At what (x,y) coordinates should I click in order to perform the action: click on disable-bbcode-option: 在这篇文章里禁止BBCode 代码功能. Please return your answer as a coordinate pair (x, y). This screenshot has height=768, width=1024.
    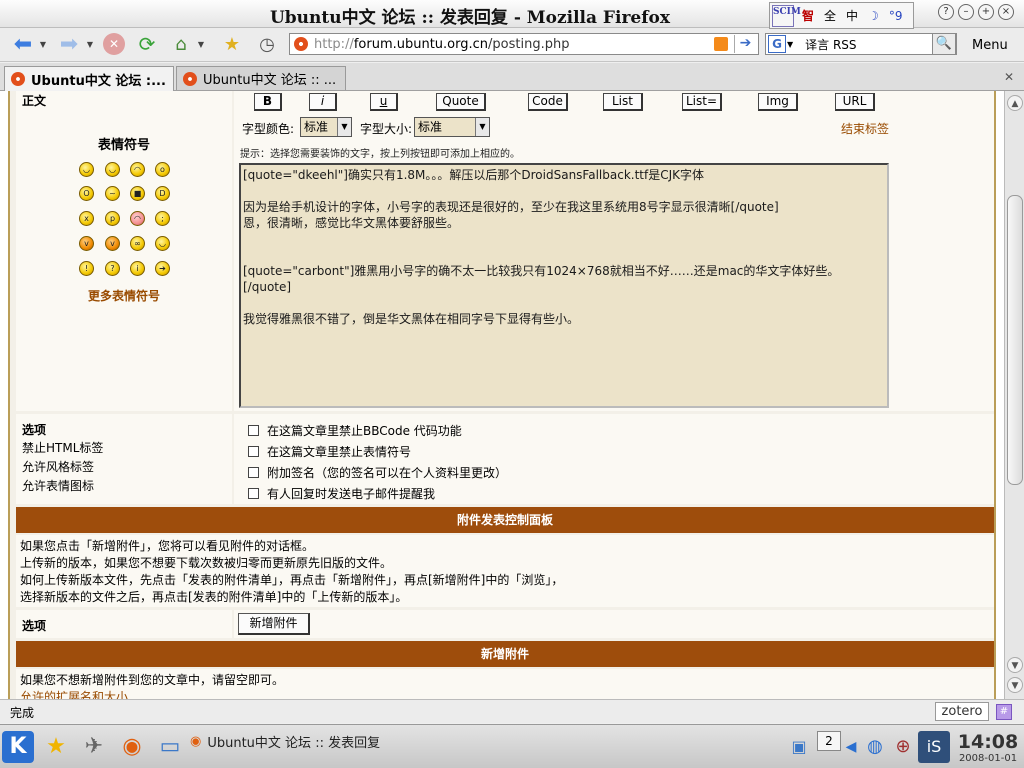
    Looking at the image, I should click on (355, 430).